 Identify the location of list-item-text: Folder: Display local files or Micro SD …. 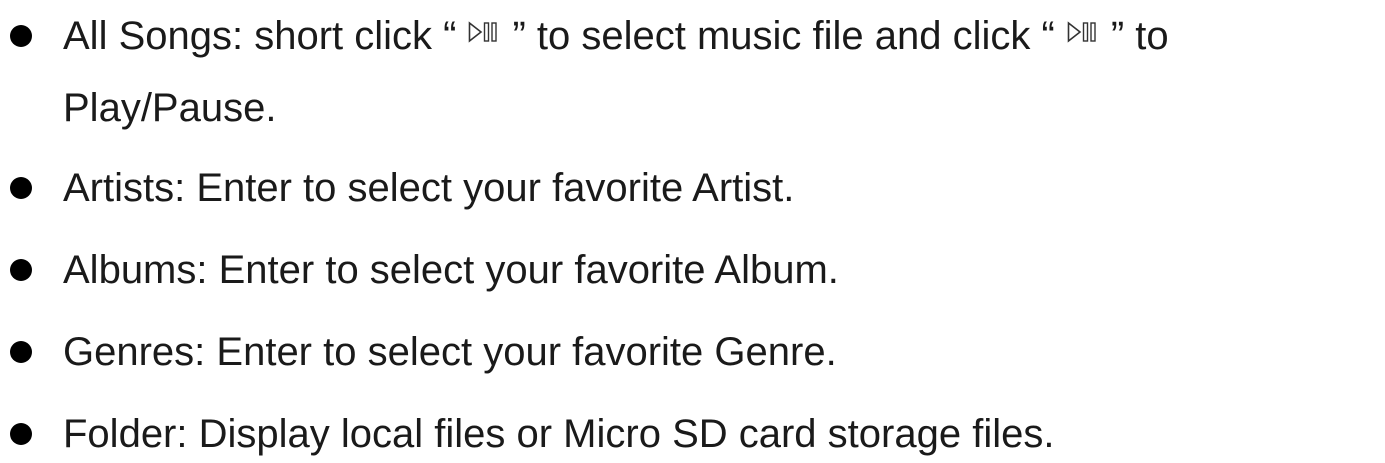
(559, 434).